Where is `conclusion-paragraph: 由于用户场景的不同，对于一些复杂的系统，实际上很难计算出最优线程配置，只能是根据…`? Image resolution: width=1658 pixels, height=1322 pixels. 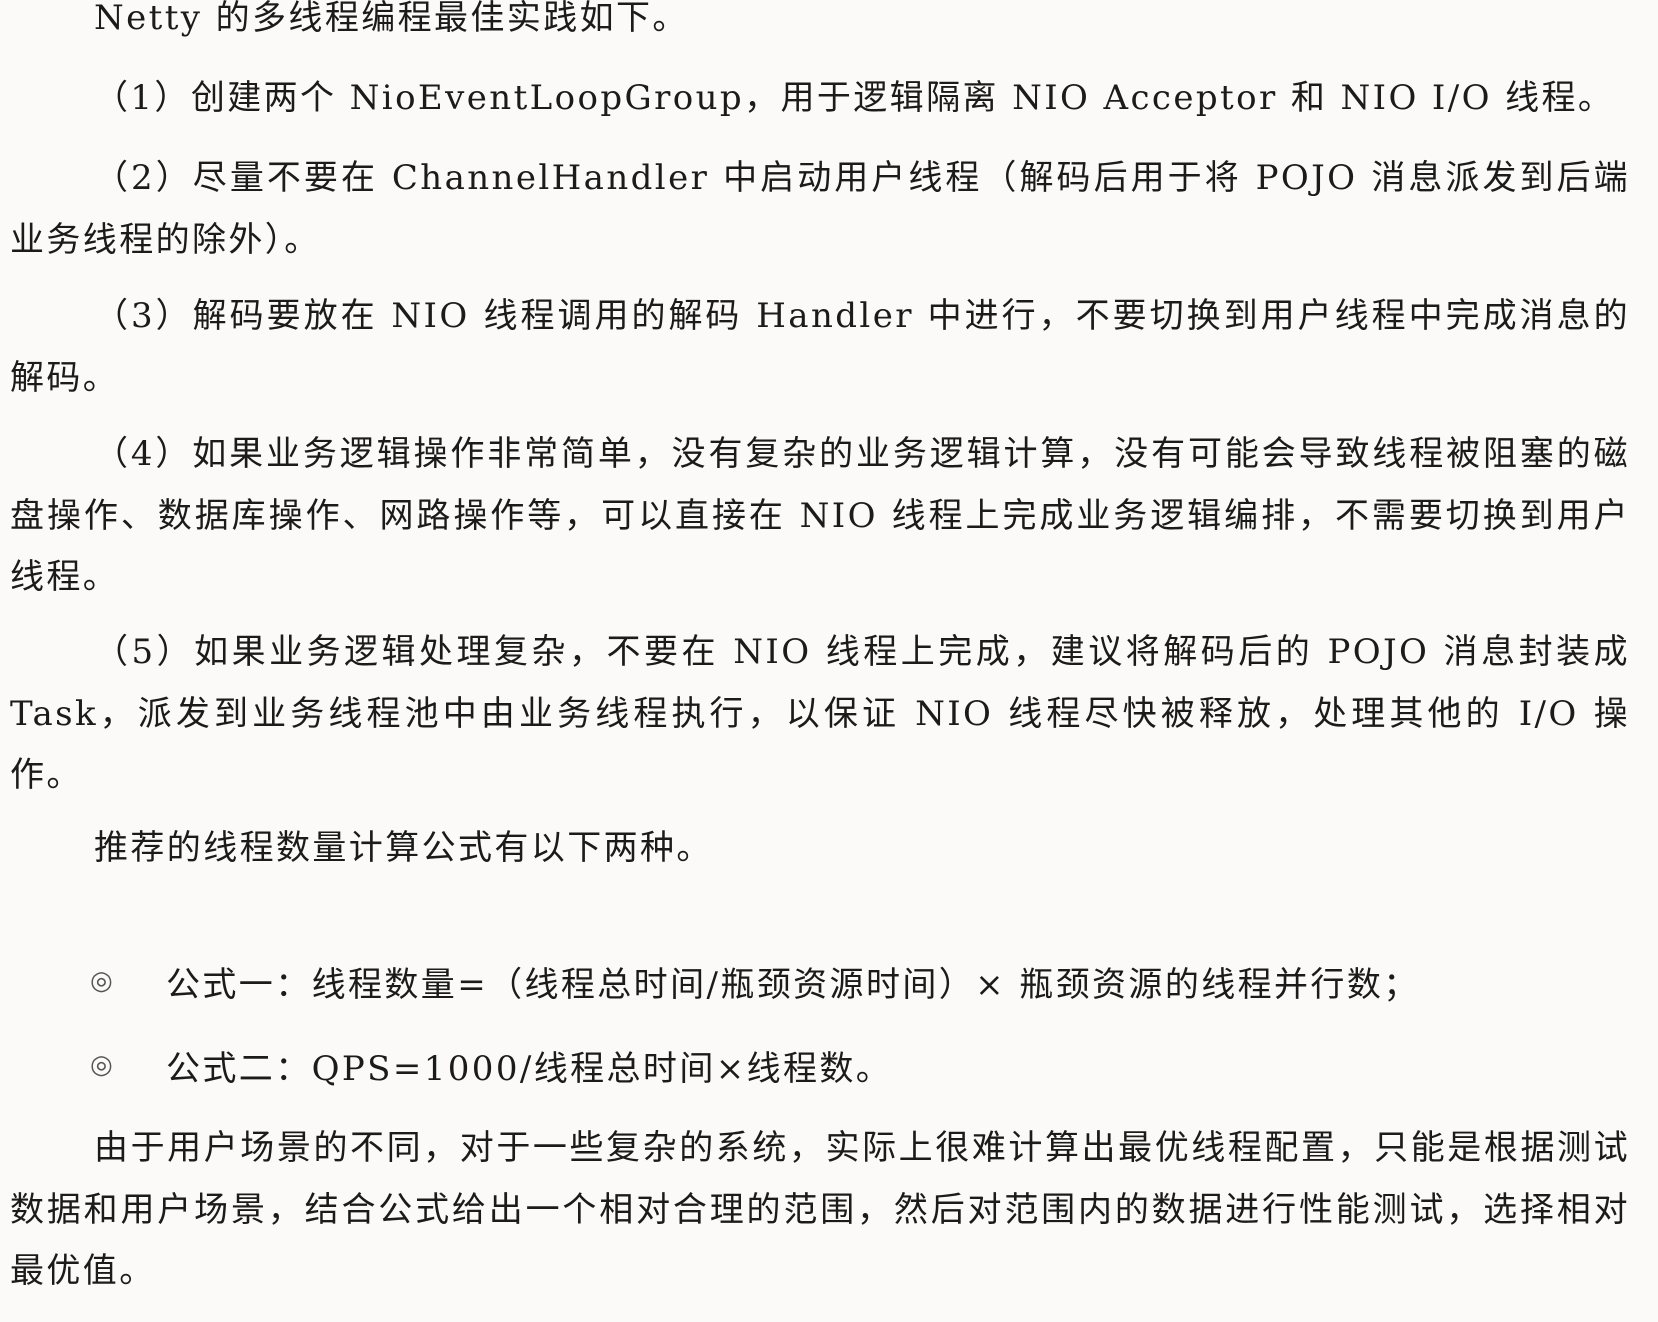
conclusion-paragraph: 由于用户场景的不同，对于一些复杂的系统，实际上很难计算出最优线程配置，只能是根据… is located at coordinates (820, 1209).